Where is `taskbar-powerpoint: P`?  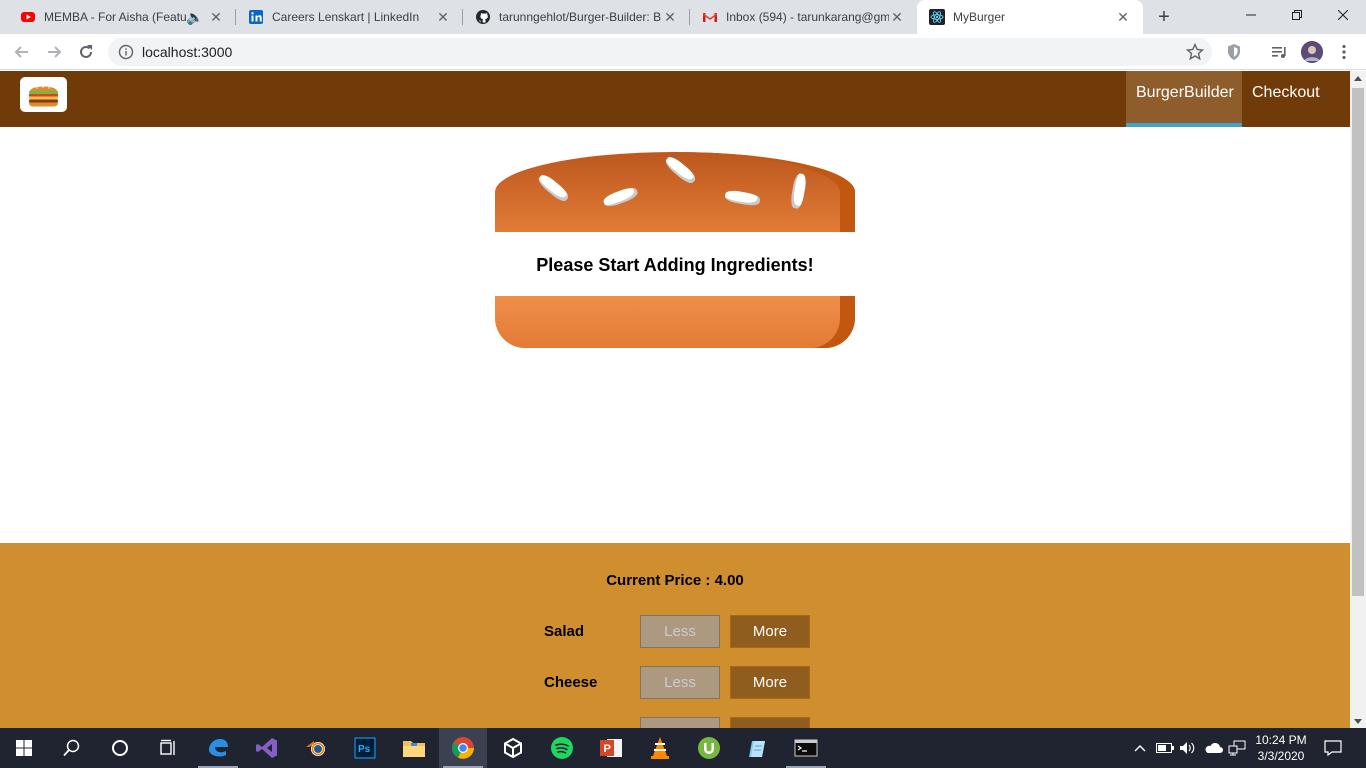
taskbar-powerpoint: P is located at coordinates (611, 748).